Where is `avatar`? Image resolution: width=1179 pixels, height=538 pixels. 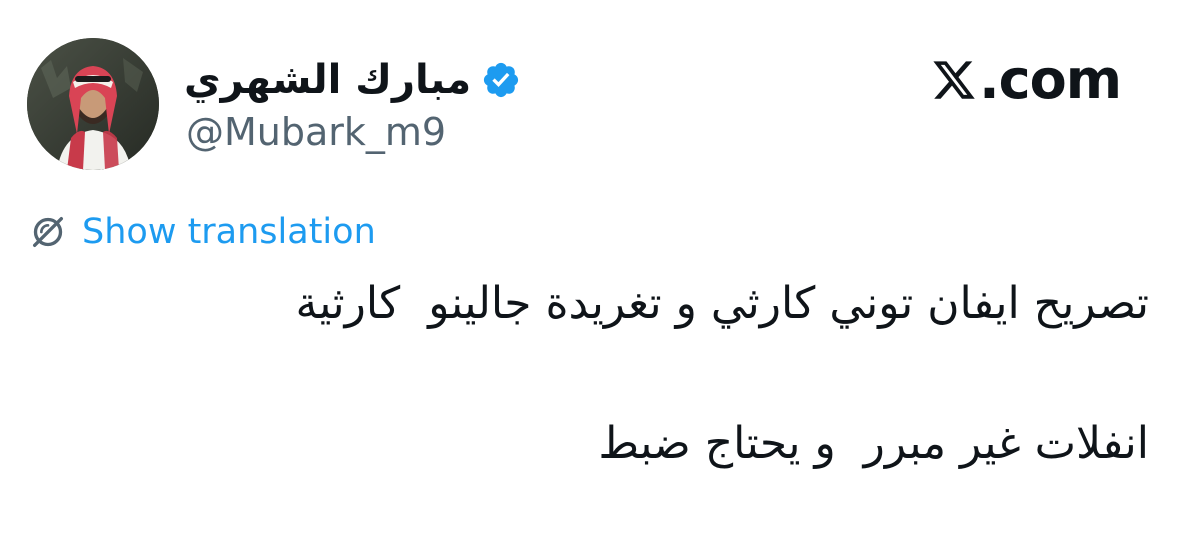
avatar is located at coordinates (93, 104).